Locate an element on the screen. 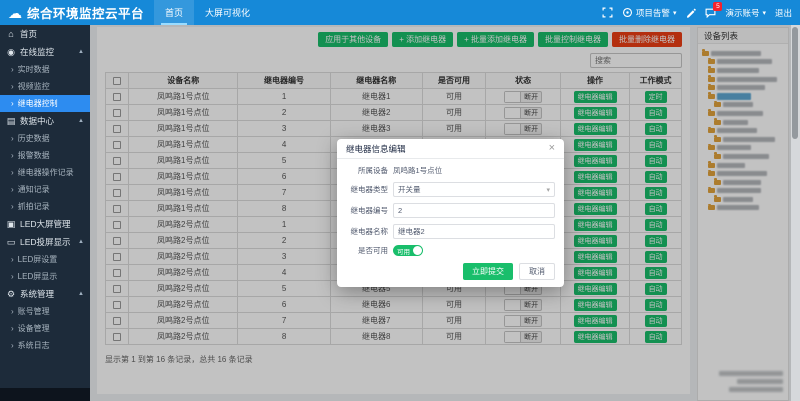 The image size is (800, 401). available-toggle: 可用 is located at coordinates (408, 250).